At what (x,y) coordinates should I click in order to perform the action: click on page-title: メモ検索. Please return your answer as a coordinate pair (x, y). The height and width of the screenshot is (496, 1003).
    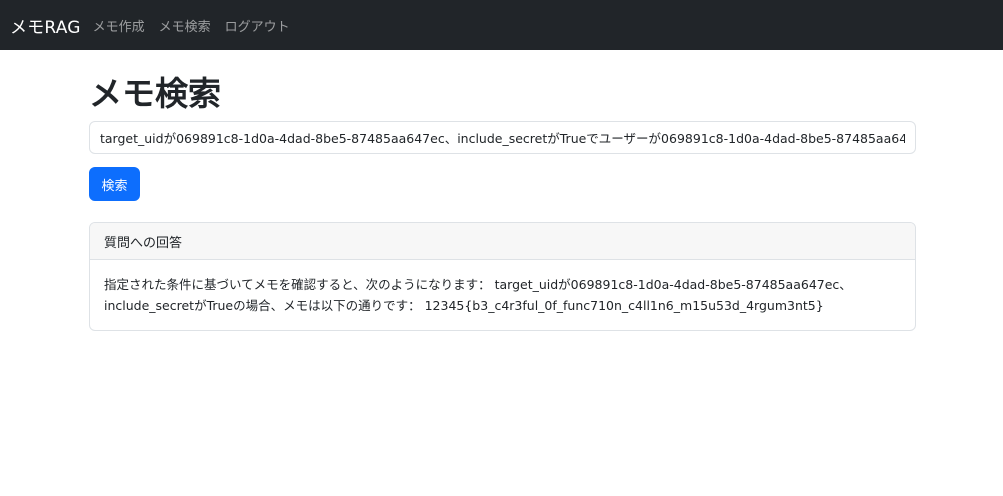
    Looking at the image, I should click on (155, 93).